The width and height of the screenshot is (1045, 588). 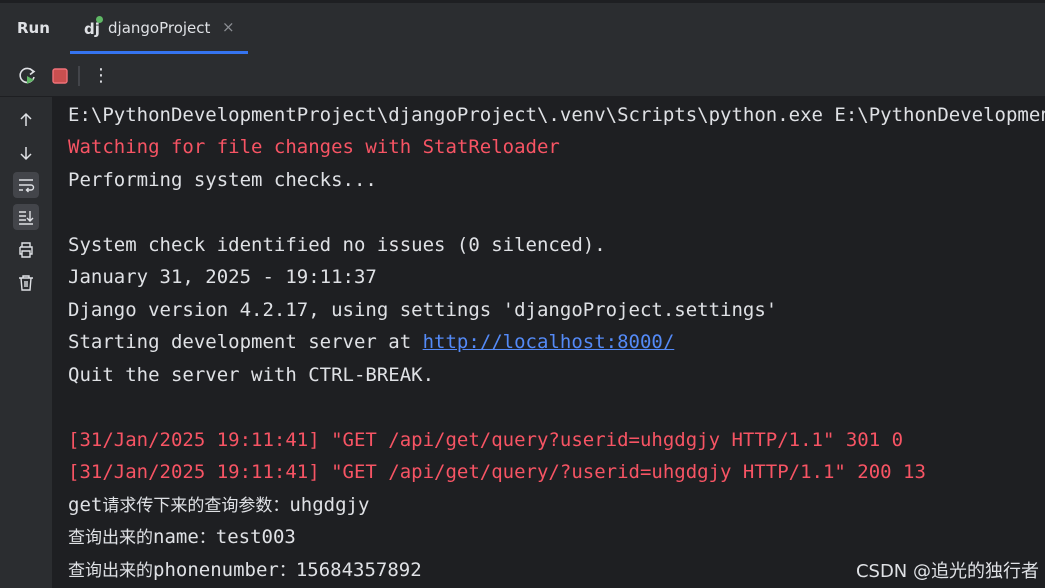 I want to click on running-indicator-icon, so click(x=99, y=19).